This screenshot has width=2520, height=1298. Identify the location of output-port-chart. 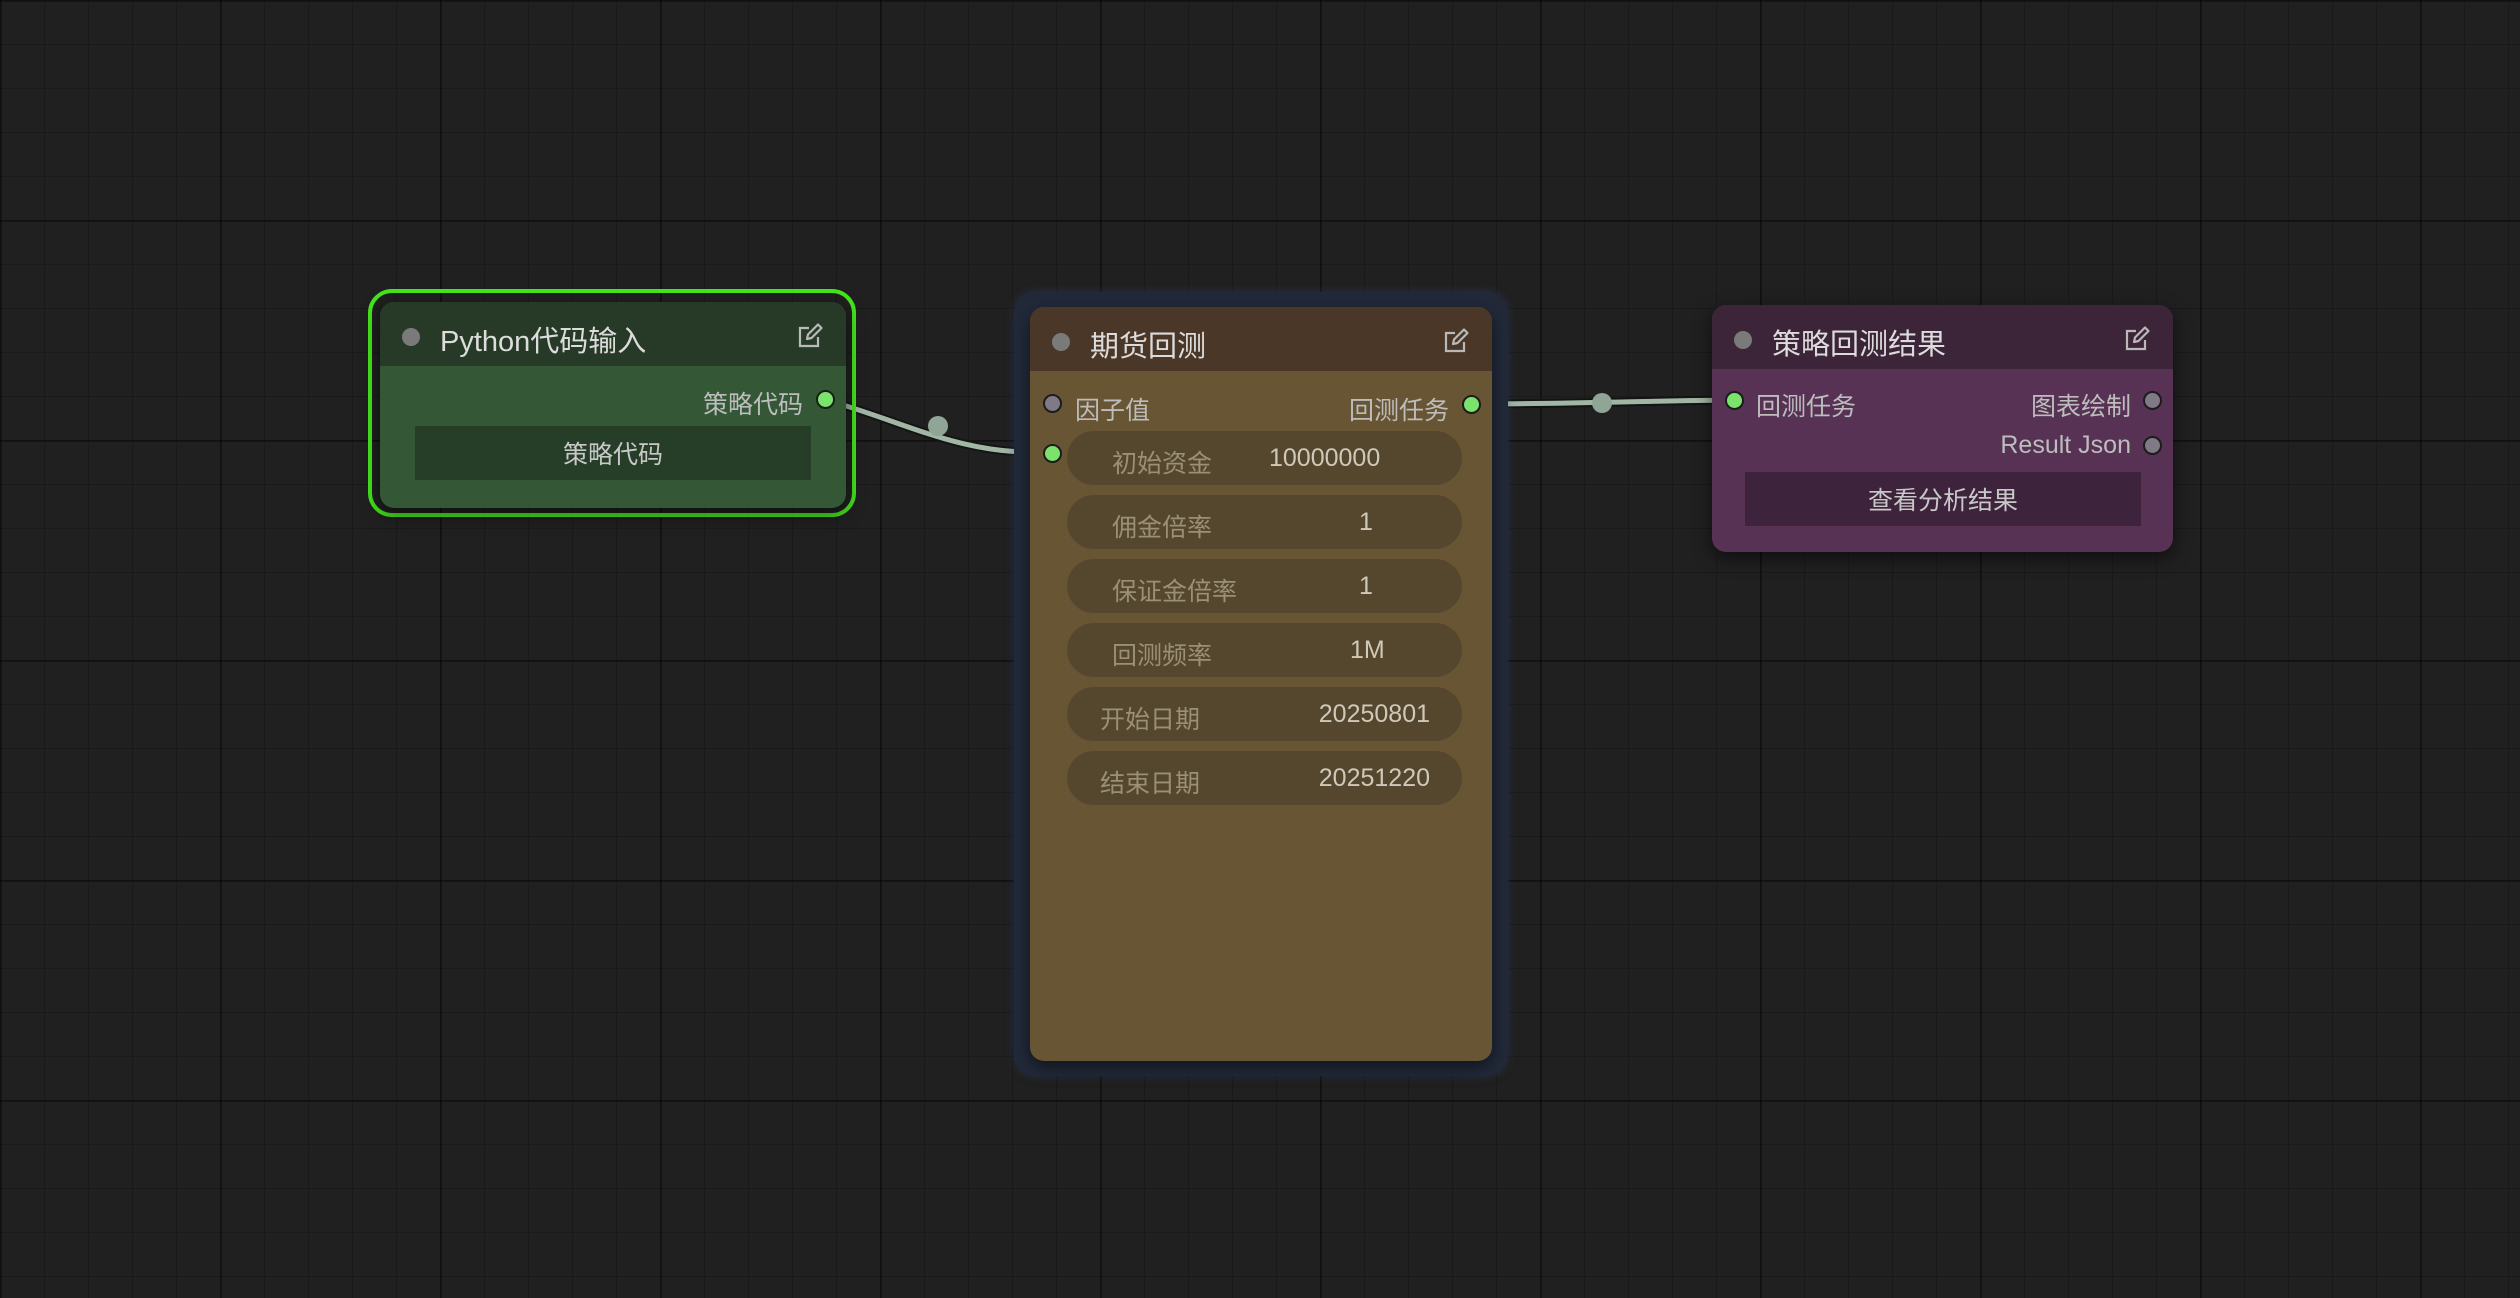
(2152, 400).